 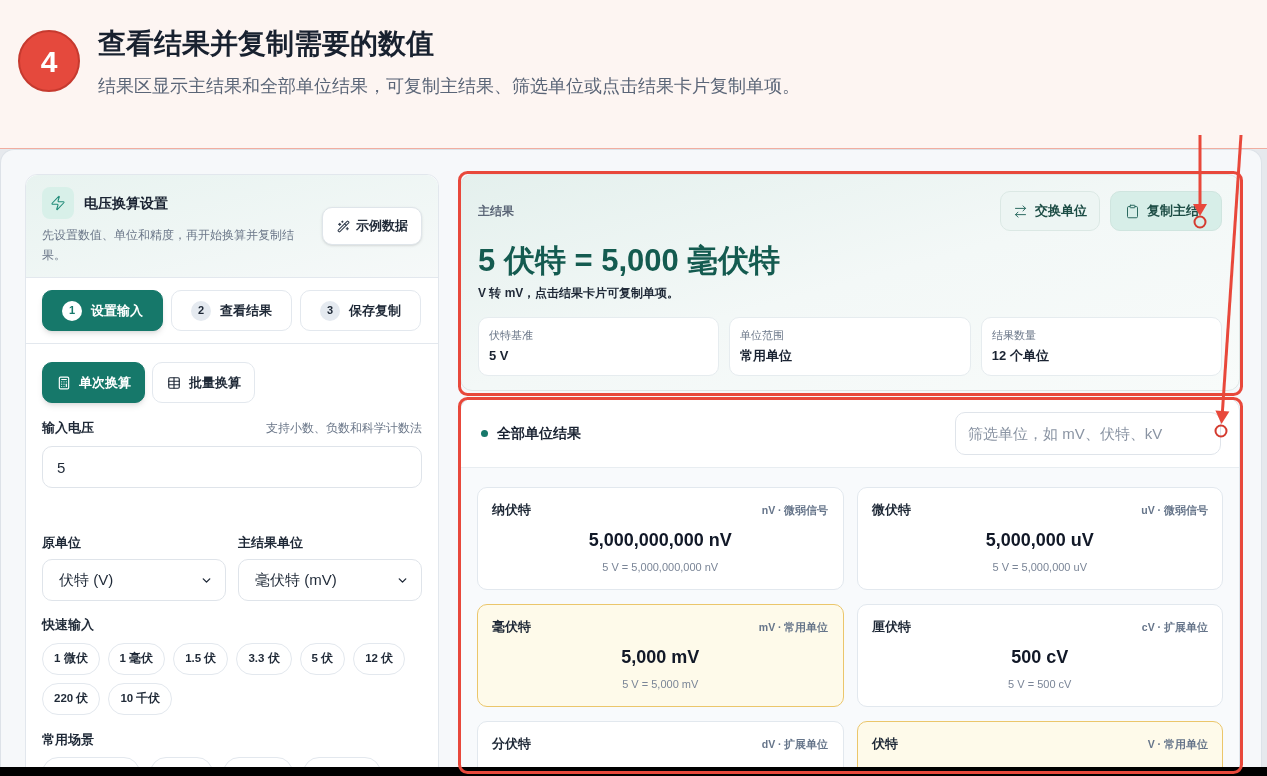 I want to click on unit-result-card: 毫伏特 mV · 常用单位 5,000 mV 5 V = 5,000 mV, so click(x=660, y=655).